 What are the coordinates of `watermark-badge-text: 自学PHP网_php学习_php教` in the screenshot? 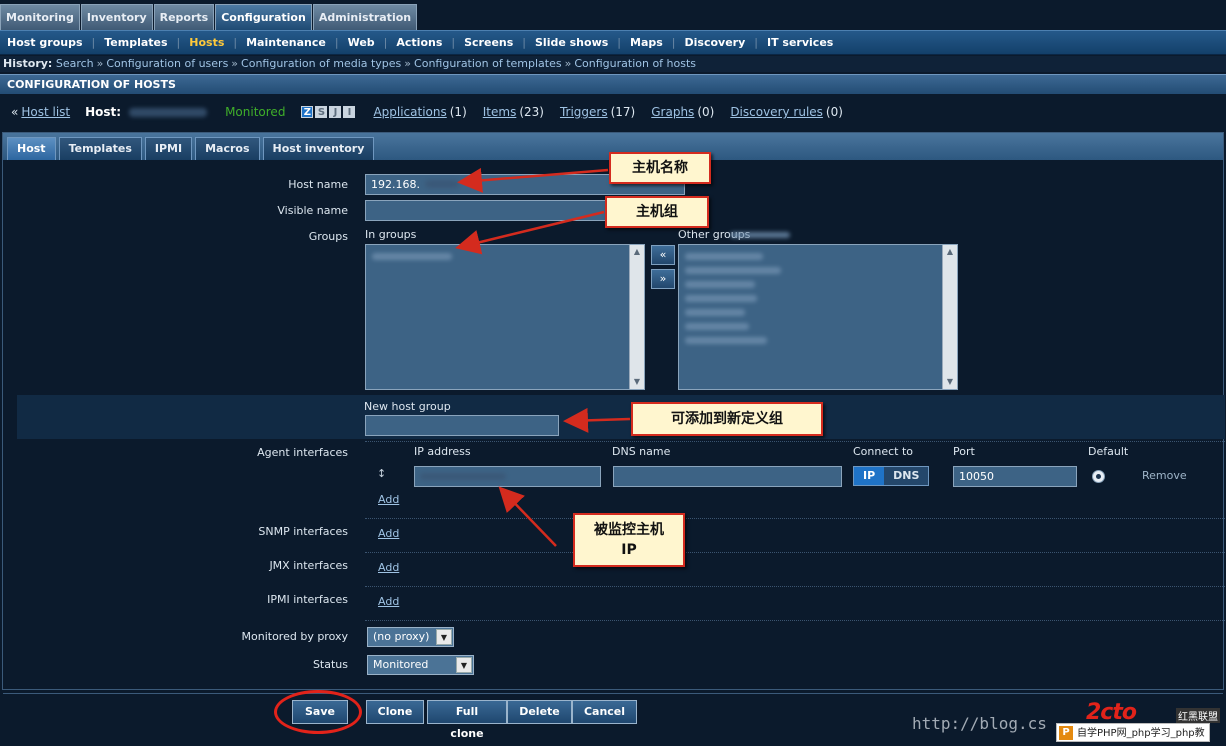 It's located at (1141, 733).